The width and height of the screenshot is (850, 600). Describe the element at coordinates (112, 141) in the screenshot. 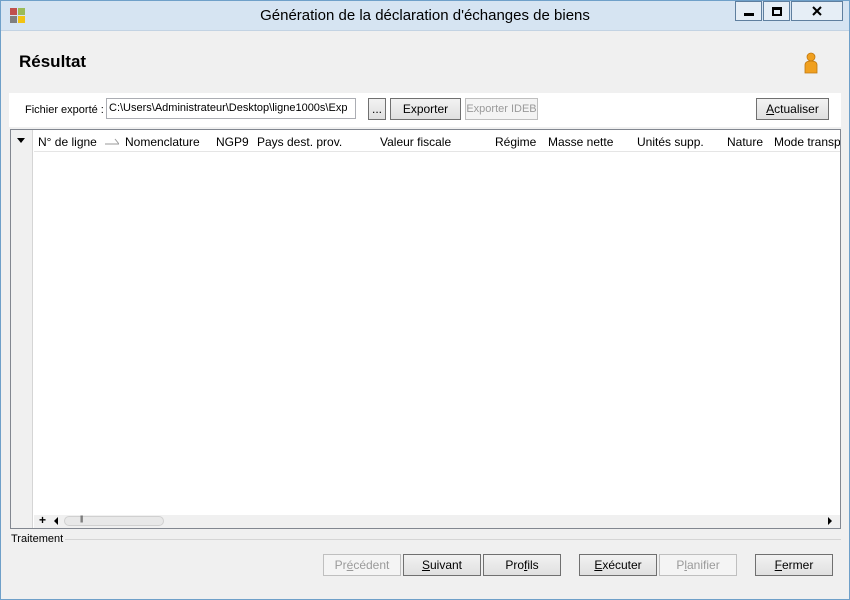

I see `sort-icon` at that location.